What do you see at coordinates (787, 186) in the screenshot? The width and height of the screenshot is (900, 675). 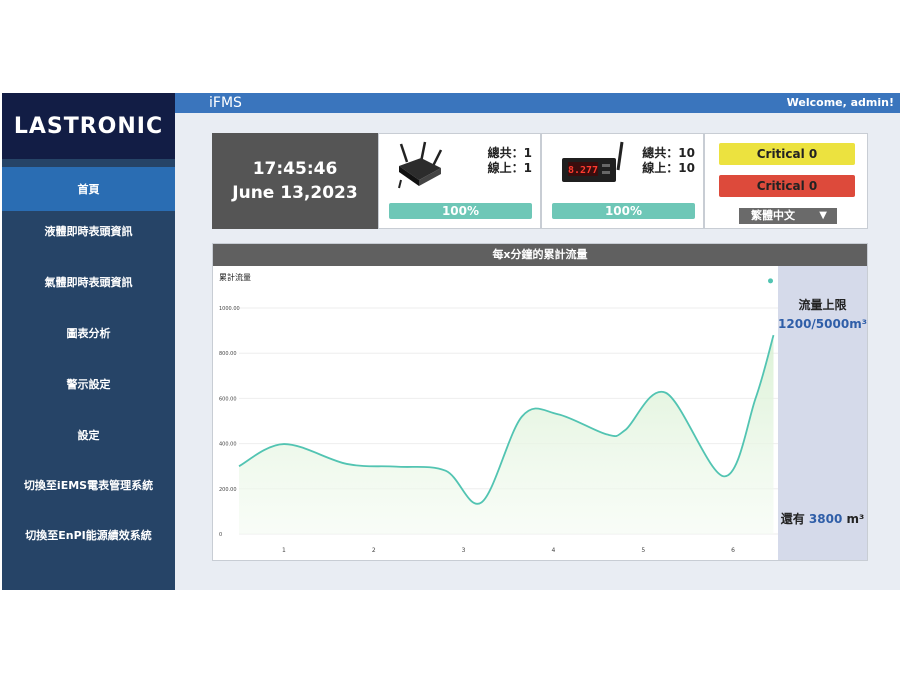 I see `critical-red-badge: Critical 0` at bounding box center [787, 186].